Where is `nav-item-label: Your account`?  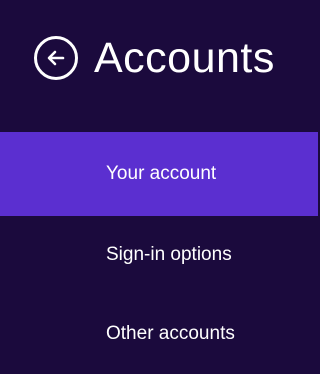
nav-item-label: Your account is located at coordinates (161, 173).